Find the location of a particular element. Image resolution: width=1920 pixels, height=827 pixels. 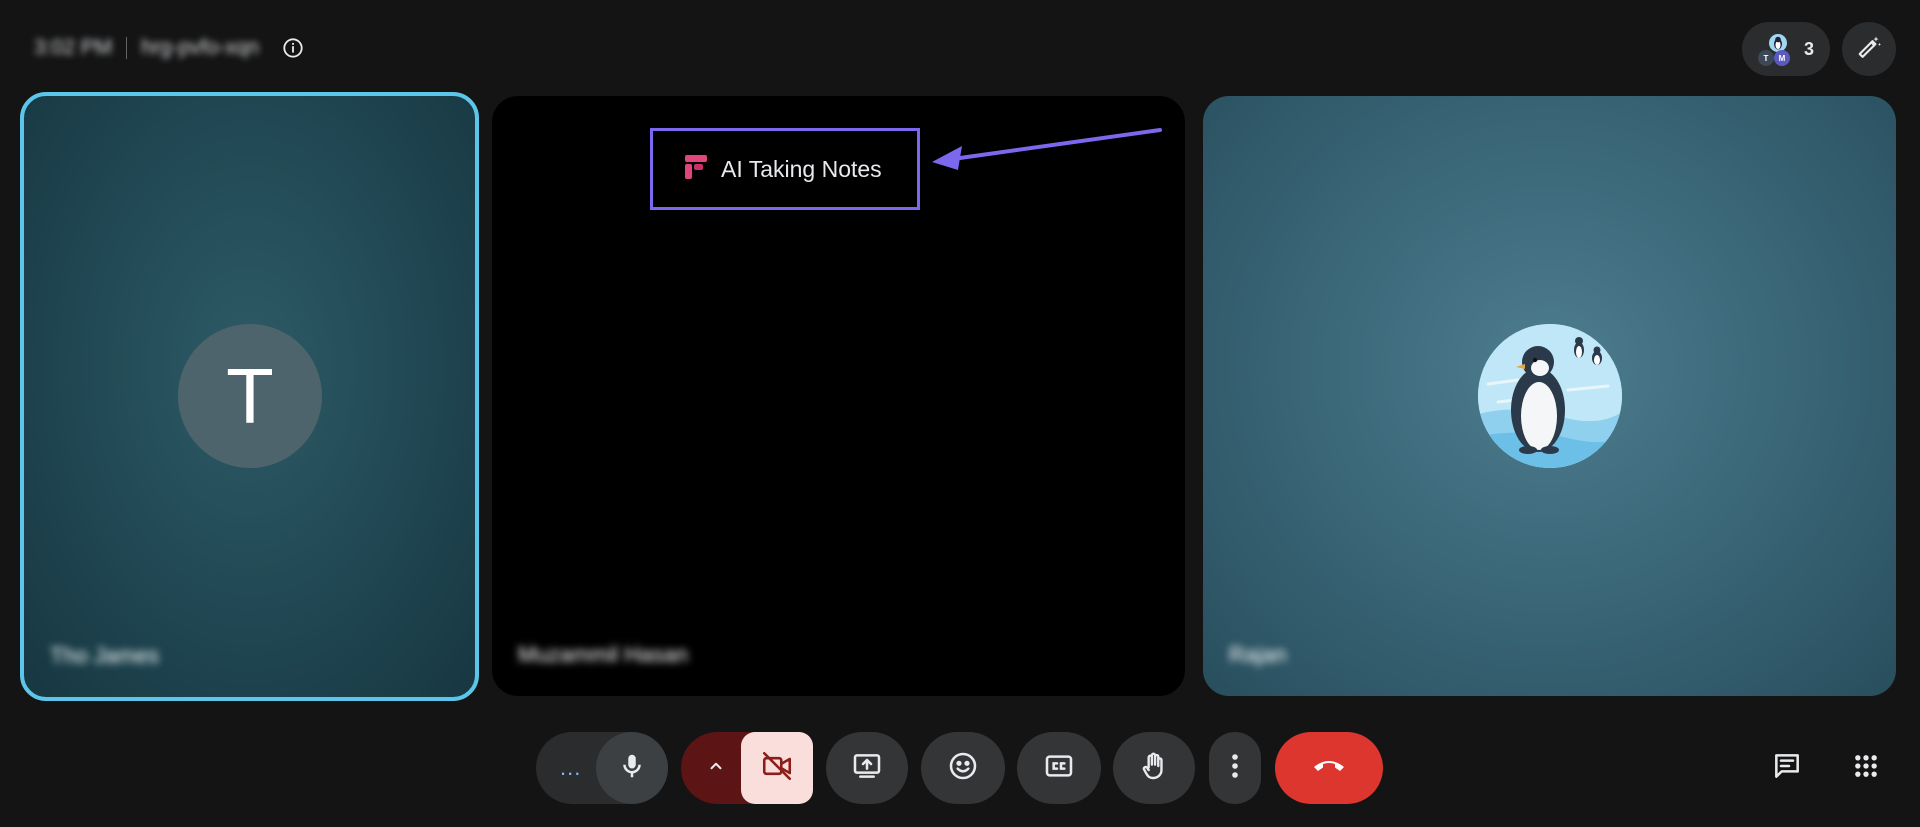

meeting-info-separator is located at coordinates (127, 48).